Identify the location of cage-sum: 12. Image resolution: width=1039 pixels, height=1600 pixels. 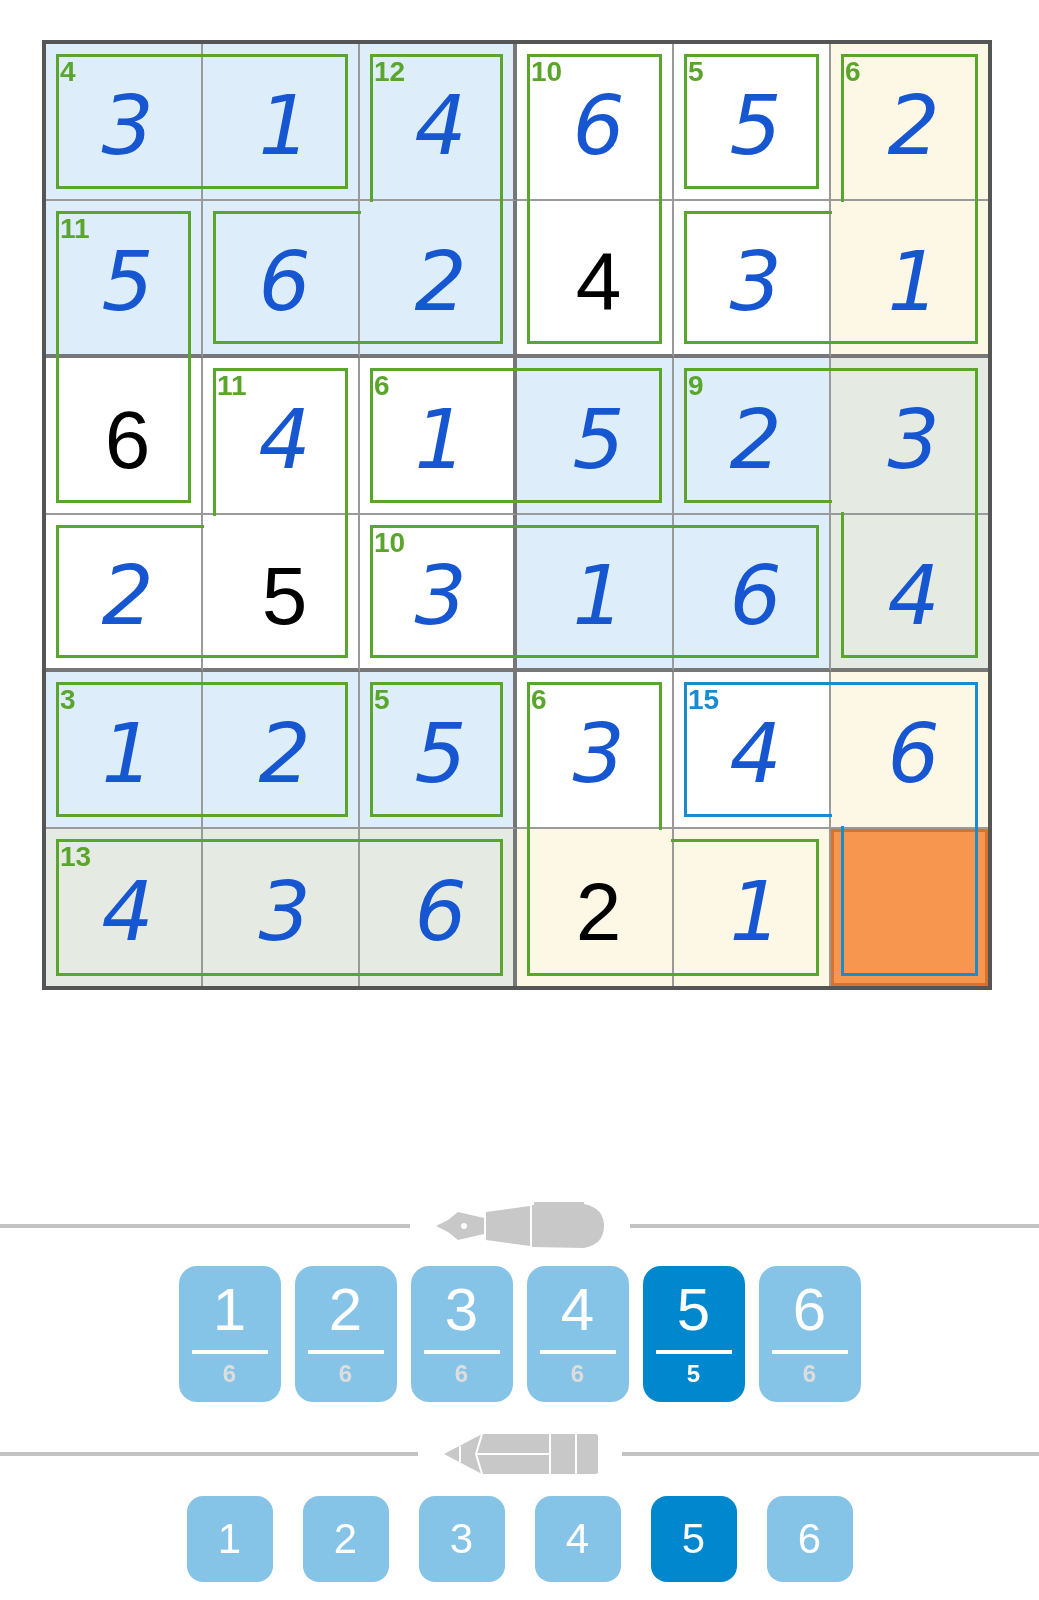
(390, 72).